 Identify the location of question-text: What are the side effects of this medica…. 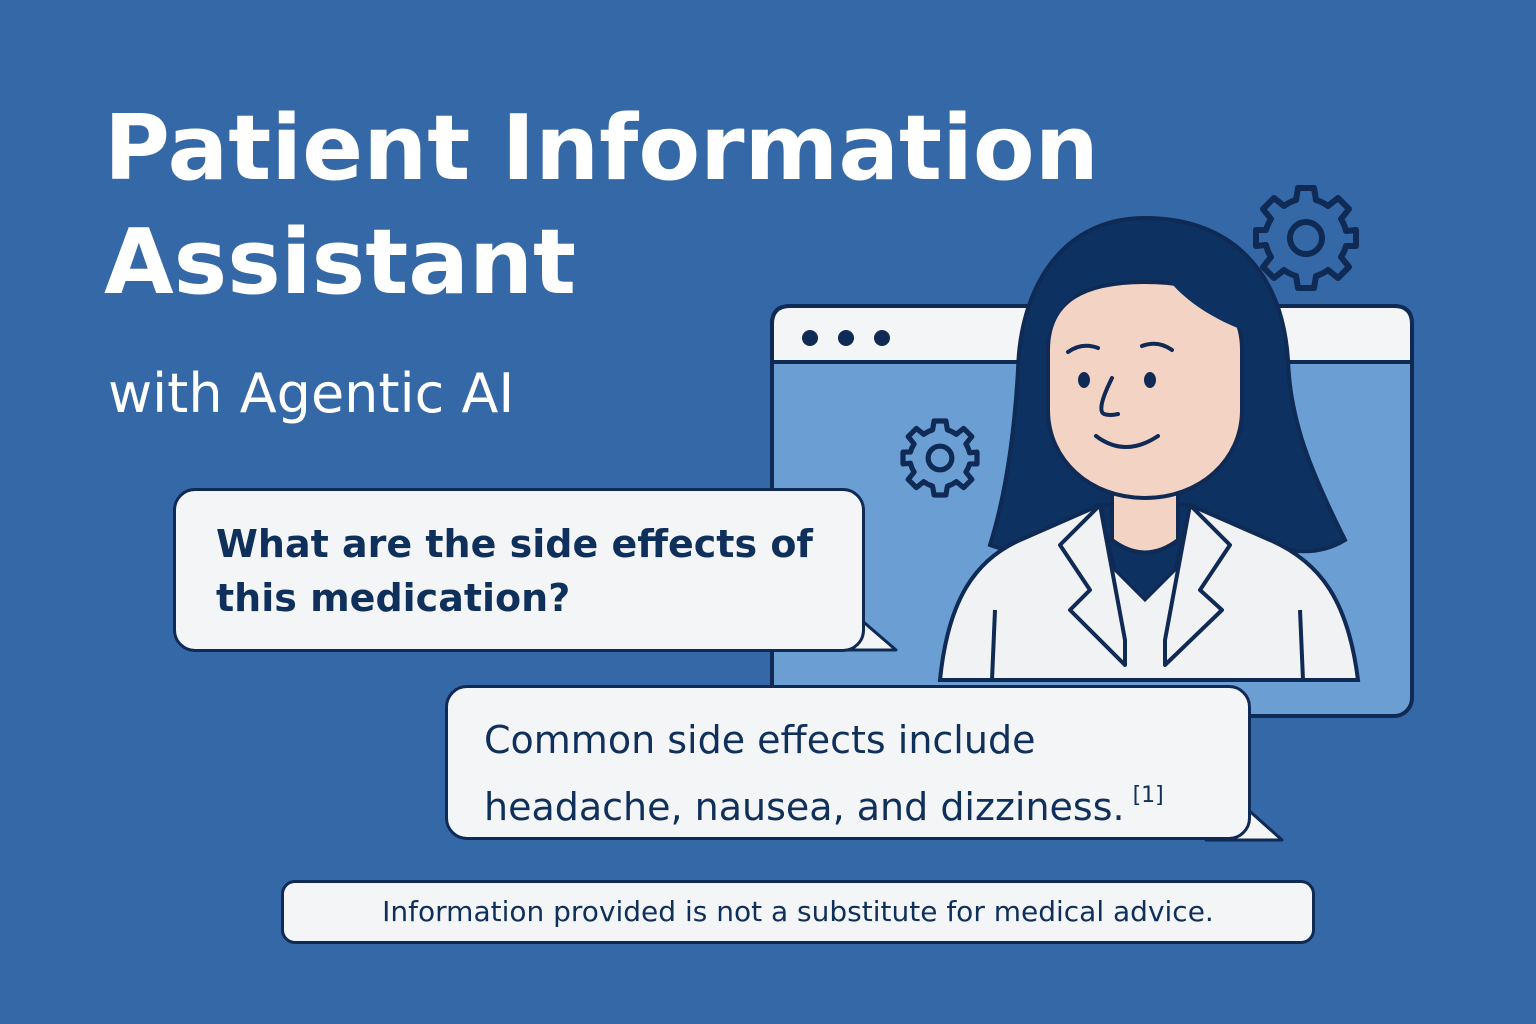
(514, 571).